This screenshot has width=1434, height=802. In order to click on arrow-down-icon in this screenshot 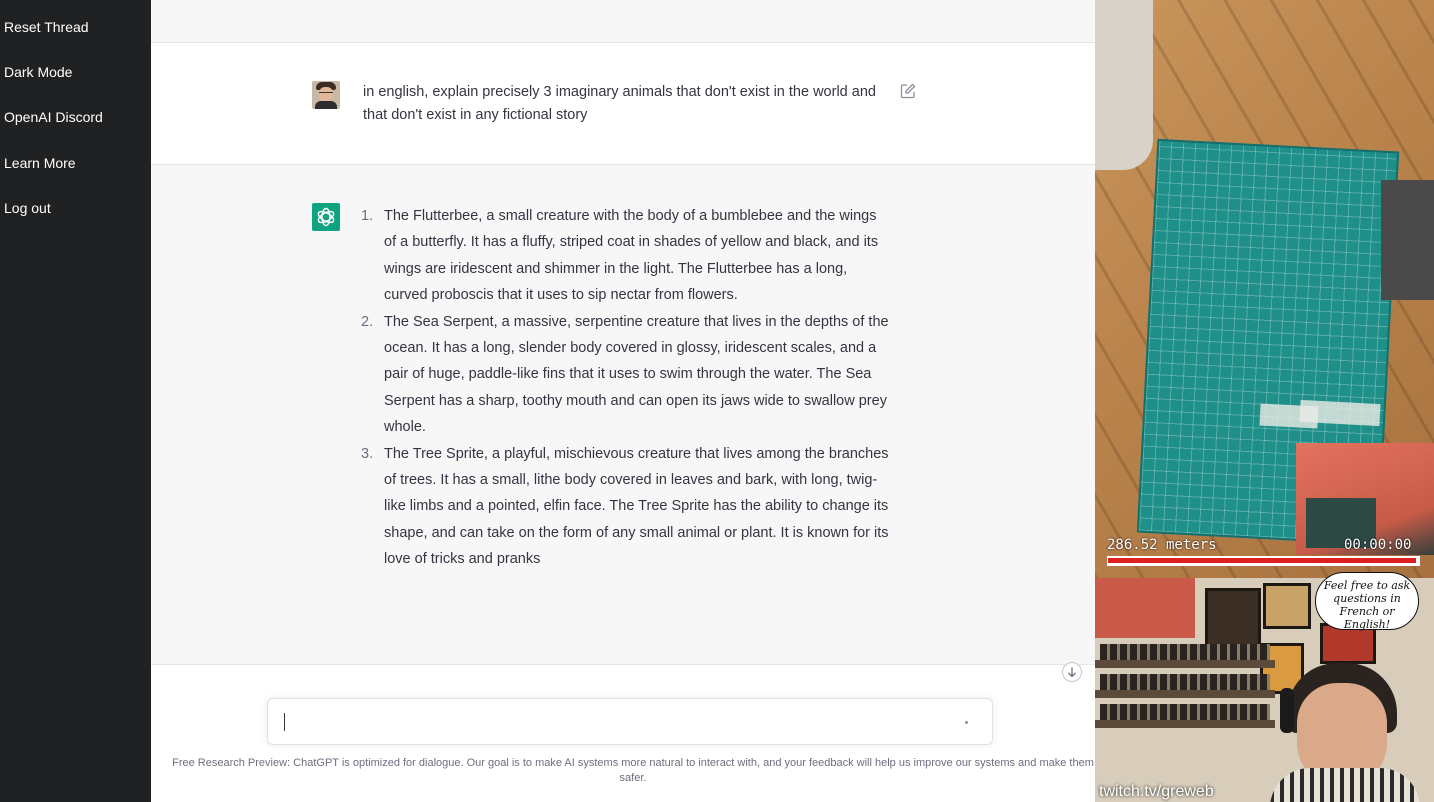, I will do `click(1072, 672)`.